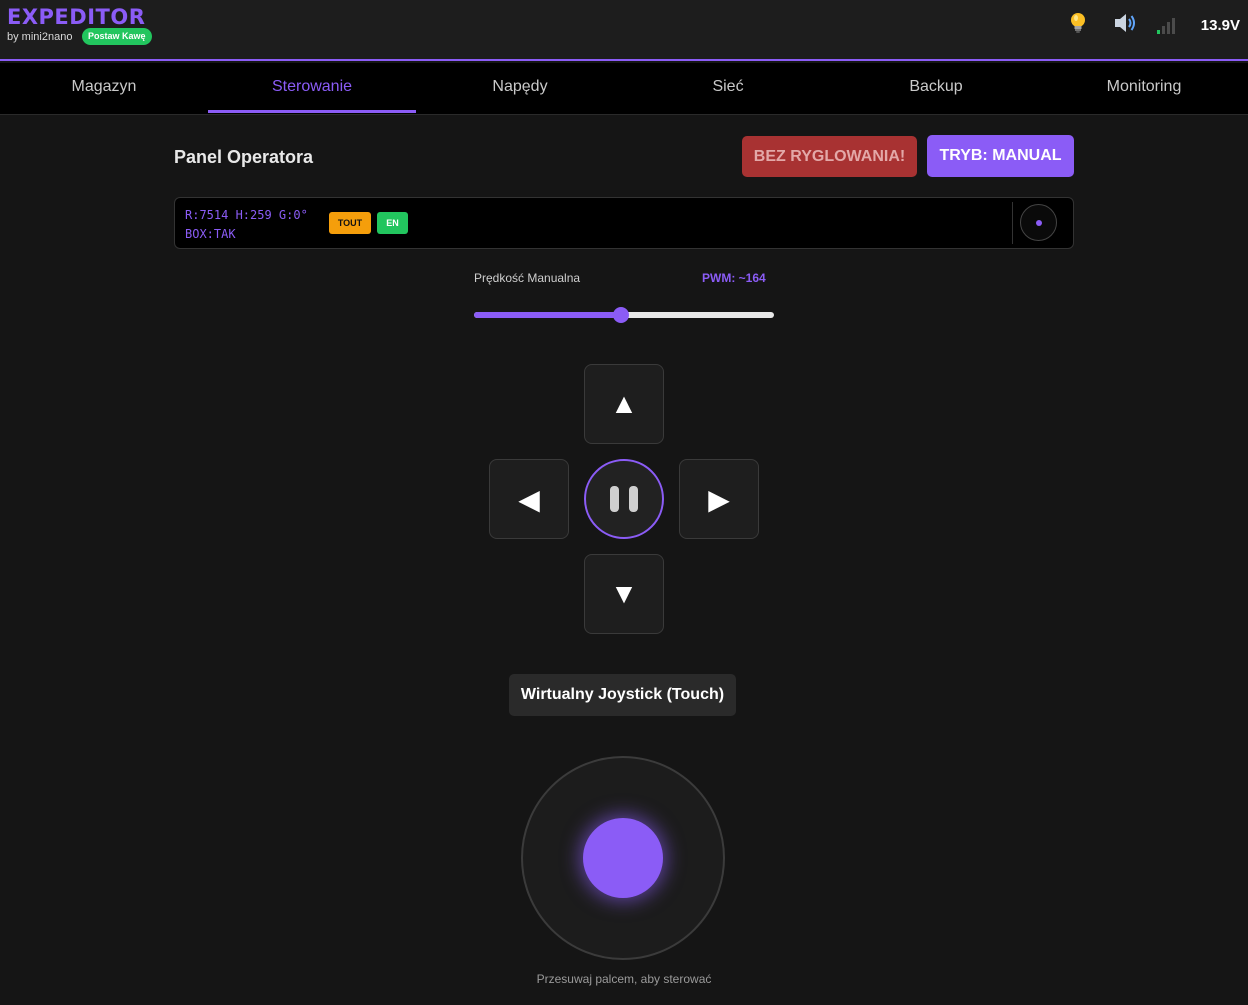 Image resolution: width=1248 pixels, height=1005 pixels. I want to click on tab-napedy: Napędy, so click(520, 88).